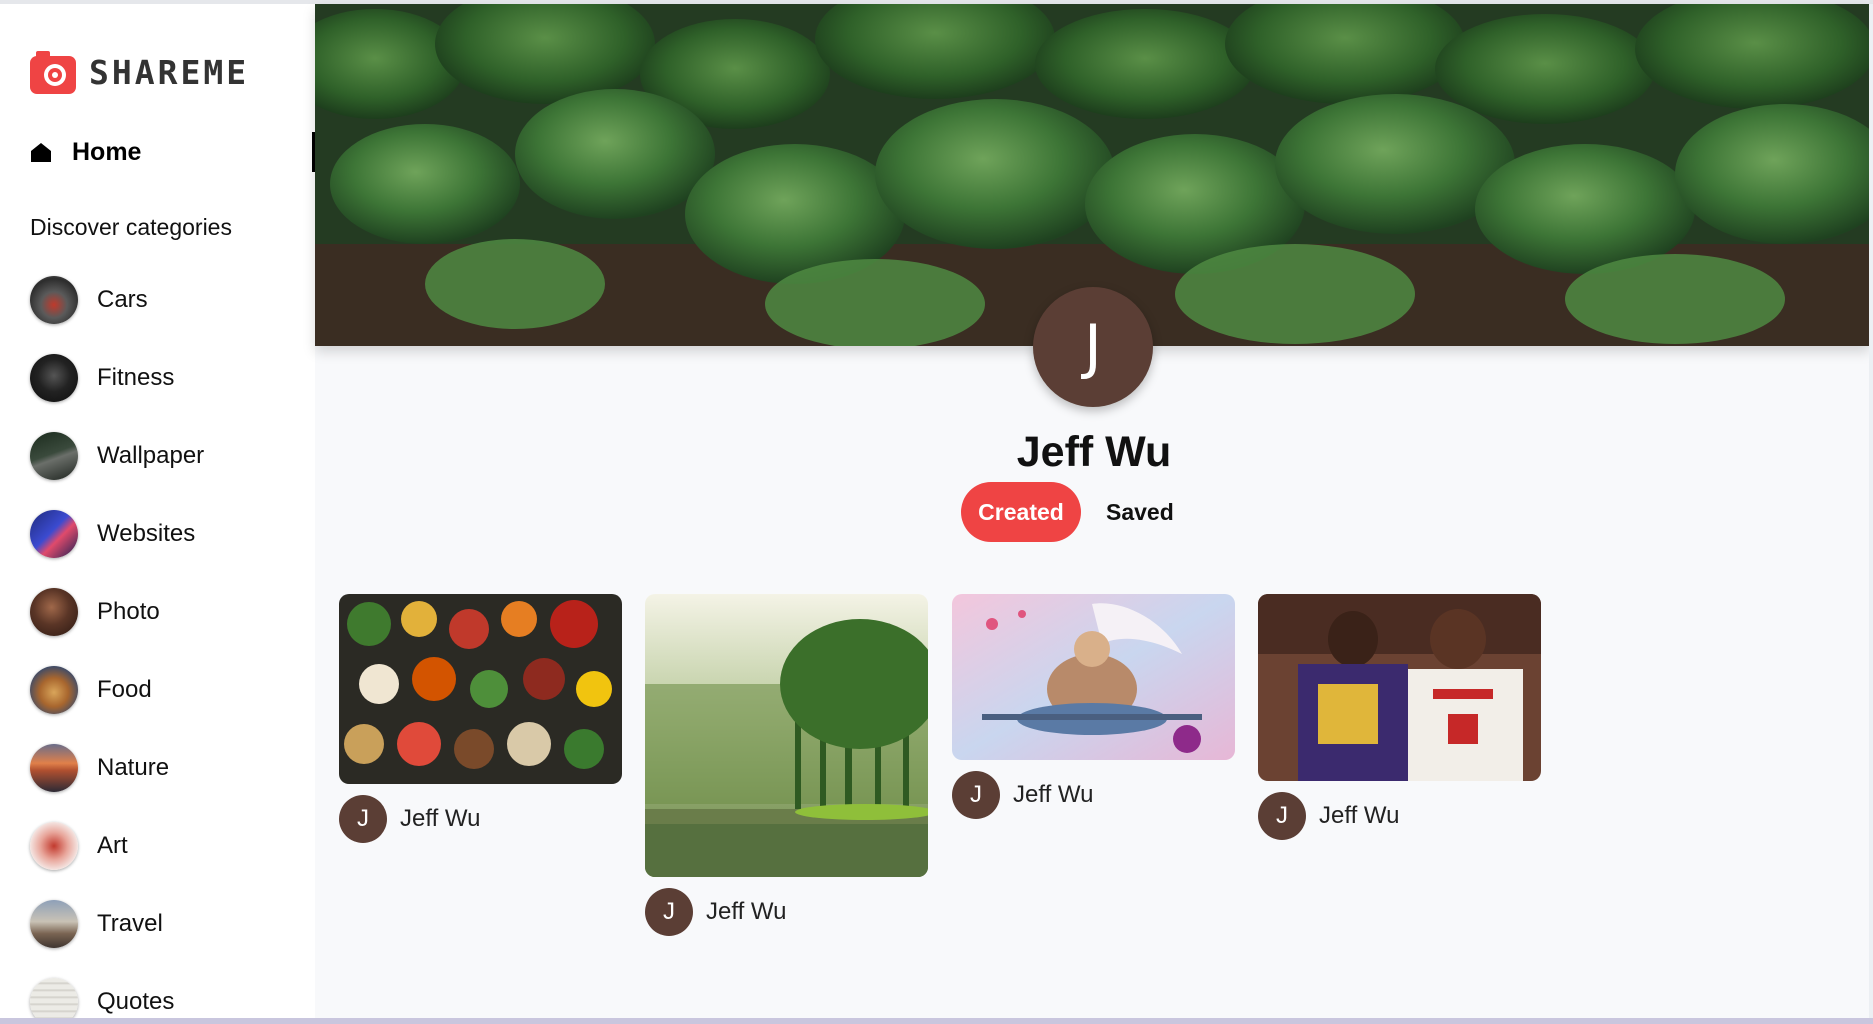 This screenshot has width=1873, height=1024. What do you see at coordinates (128, 611) in the screenshot?
I see `category-label: Photo` at bounding box center [128, 611].